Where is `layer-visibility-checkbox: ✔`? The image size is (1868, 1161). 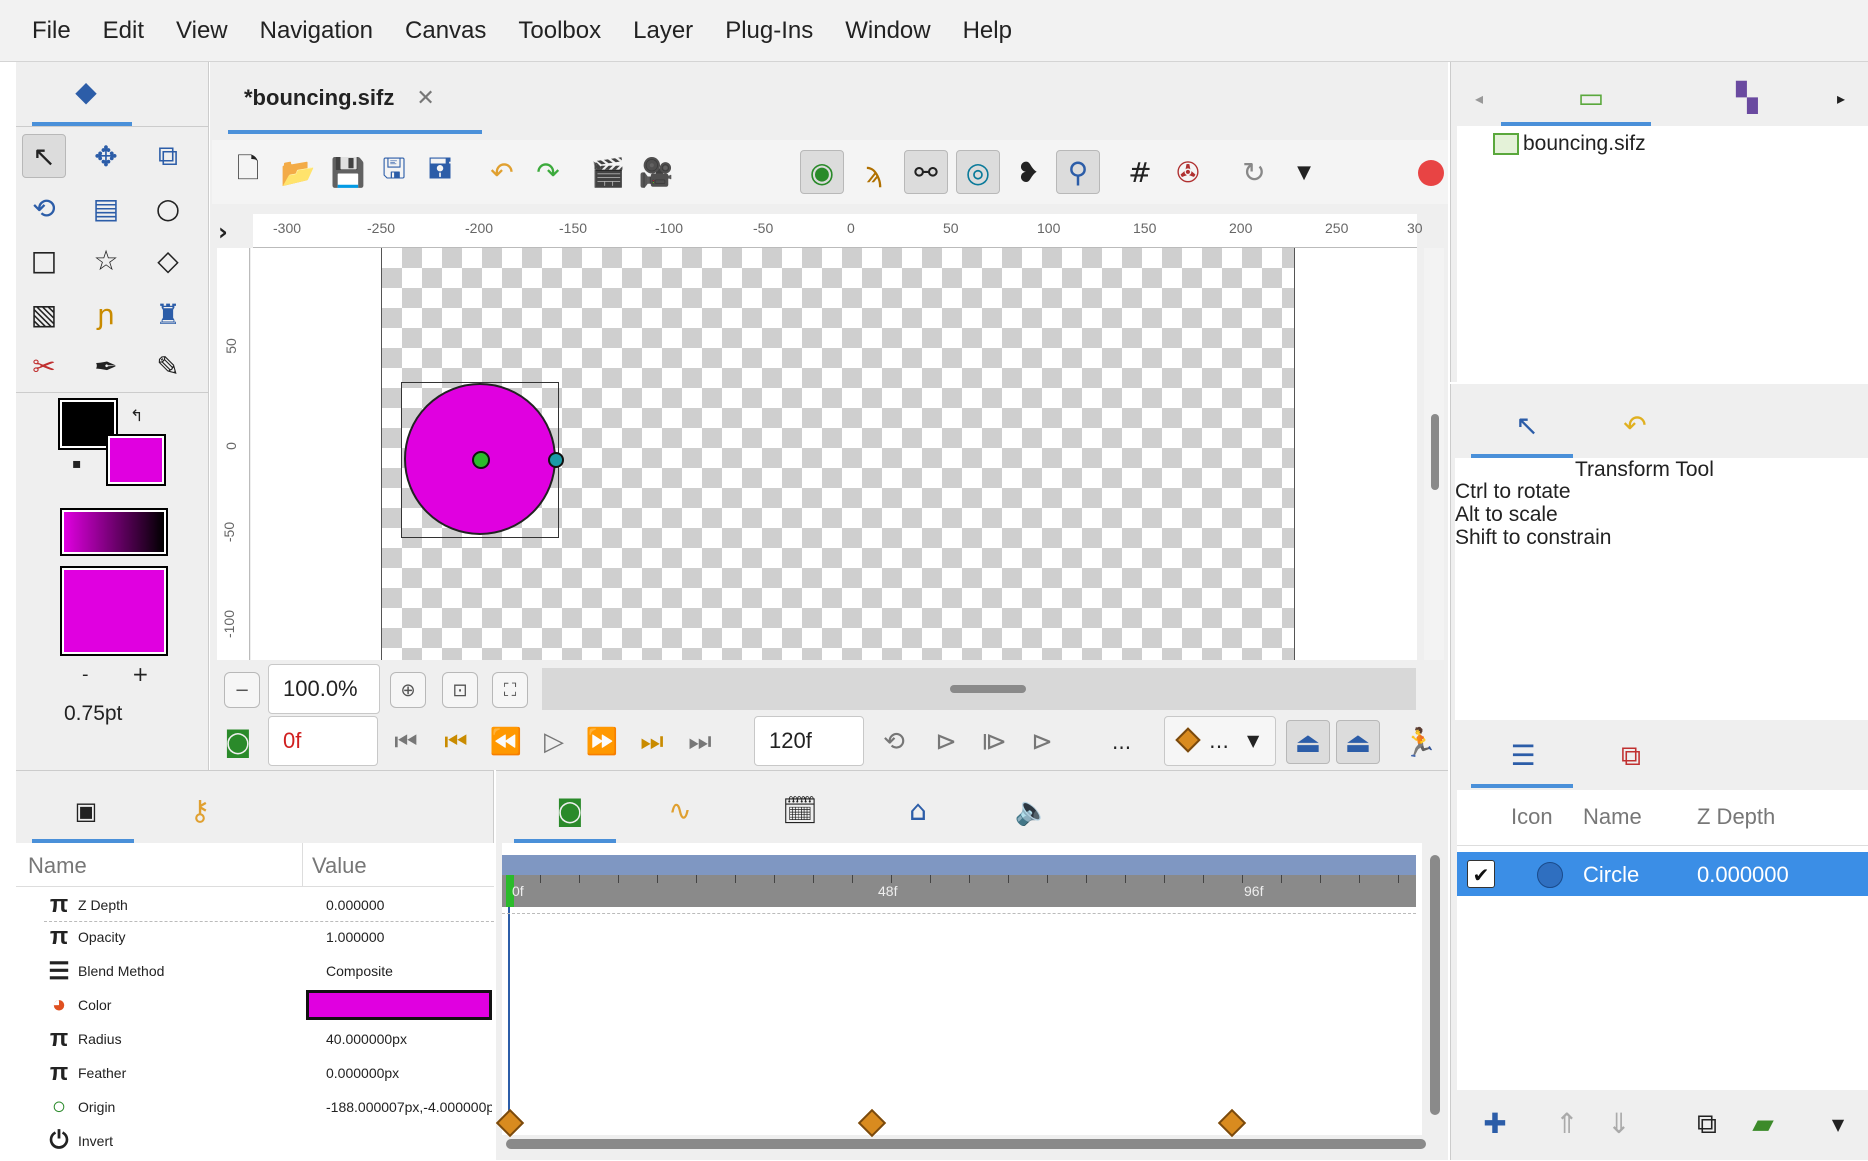 layer-visibility-checkbox: ✔ is located at coordinates (1481, 874).